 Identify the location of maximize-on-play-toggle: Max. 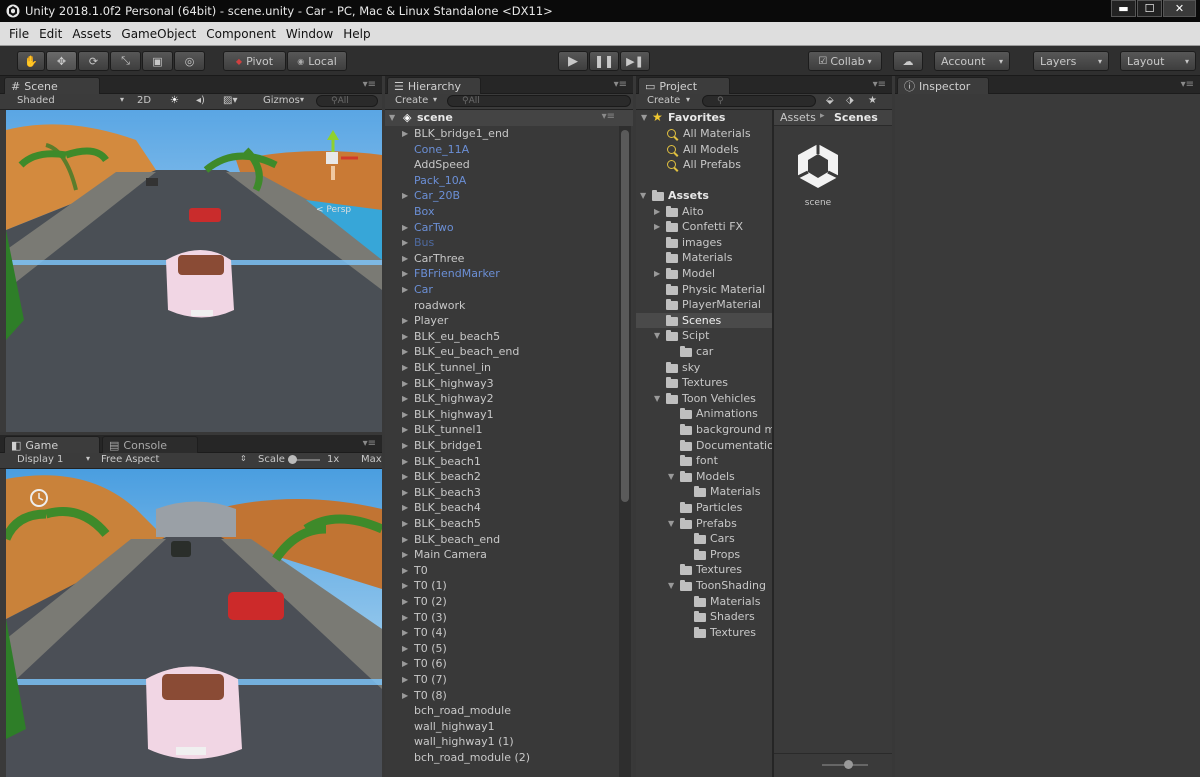
(371, 459).